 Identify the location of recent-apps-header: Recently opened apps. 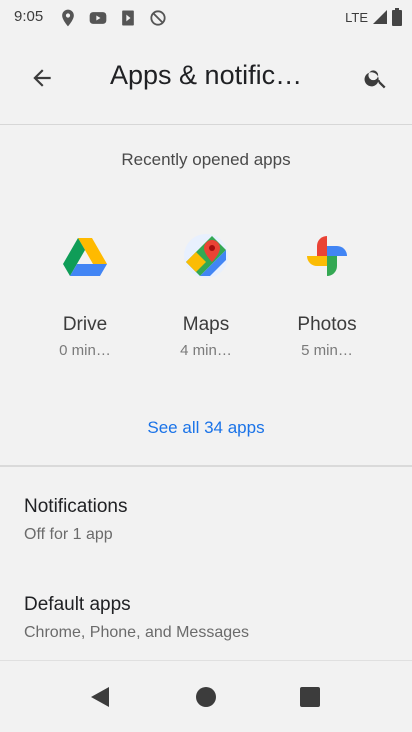
(206, 159).